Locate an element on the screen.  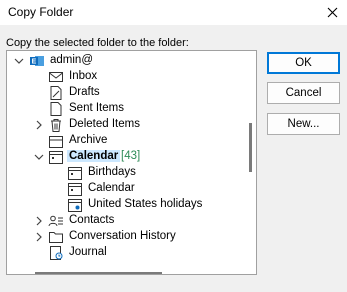
tree-item-us-holidays: United States holidays is located at coordinates (122, 205).